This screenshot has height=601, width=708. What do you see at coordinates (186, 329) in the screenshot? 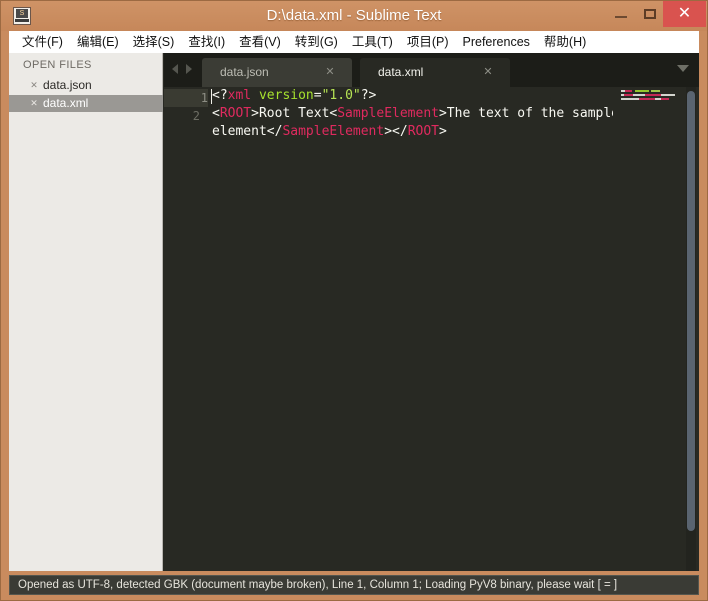
I see `line-number-gutter: 12` at bounding box center [186, 329].